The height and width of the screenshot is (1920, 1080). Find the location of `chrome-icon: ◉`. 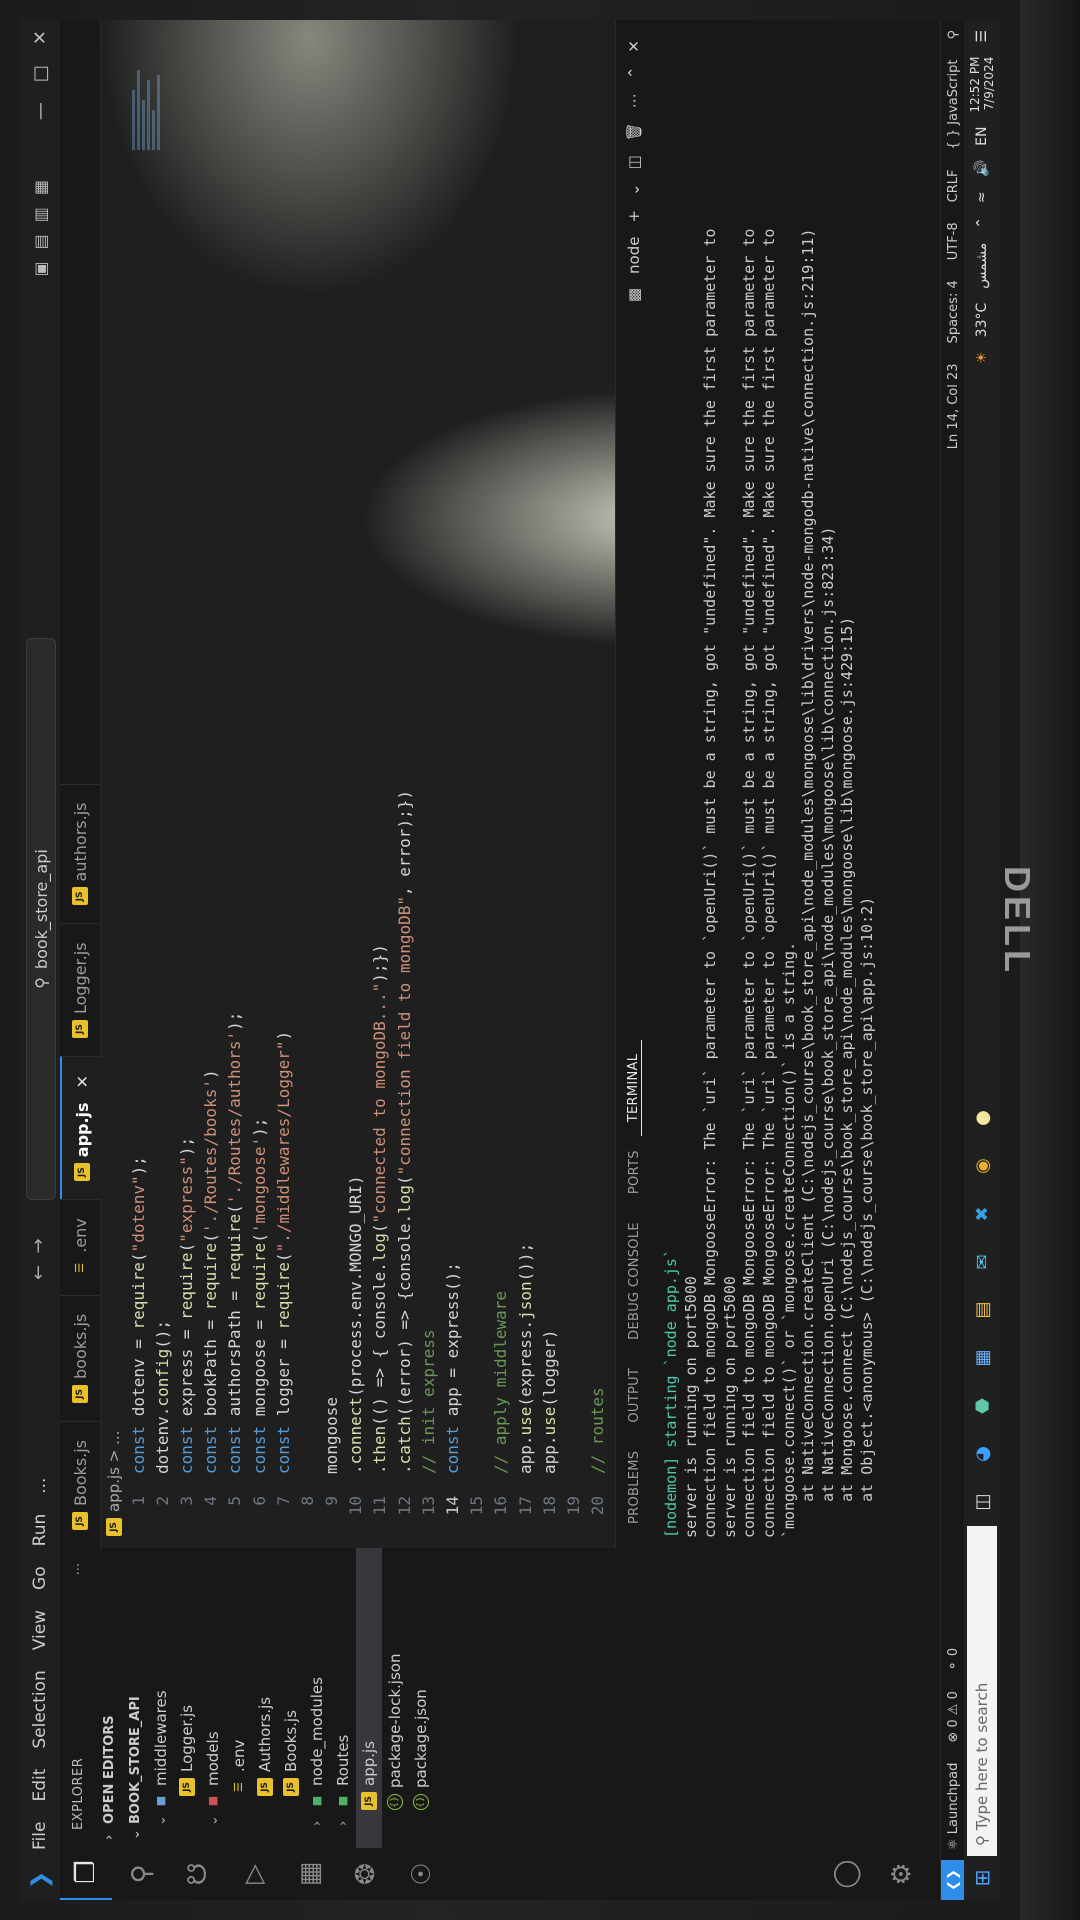

chrome-icon: ◉ is located at coordinates (982, 1166).